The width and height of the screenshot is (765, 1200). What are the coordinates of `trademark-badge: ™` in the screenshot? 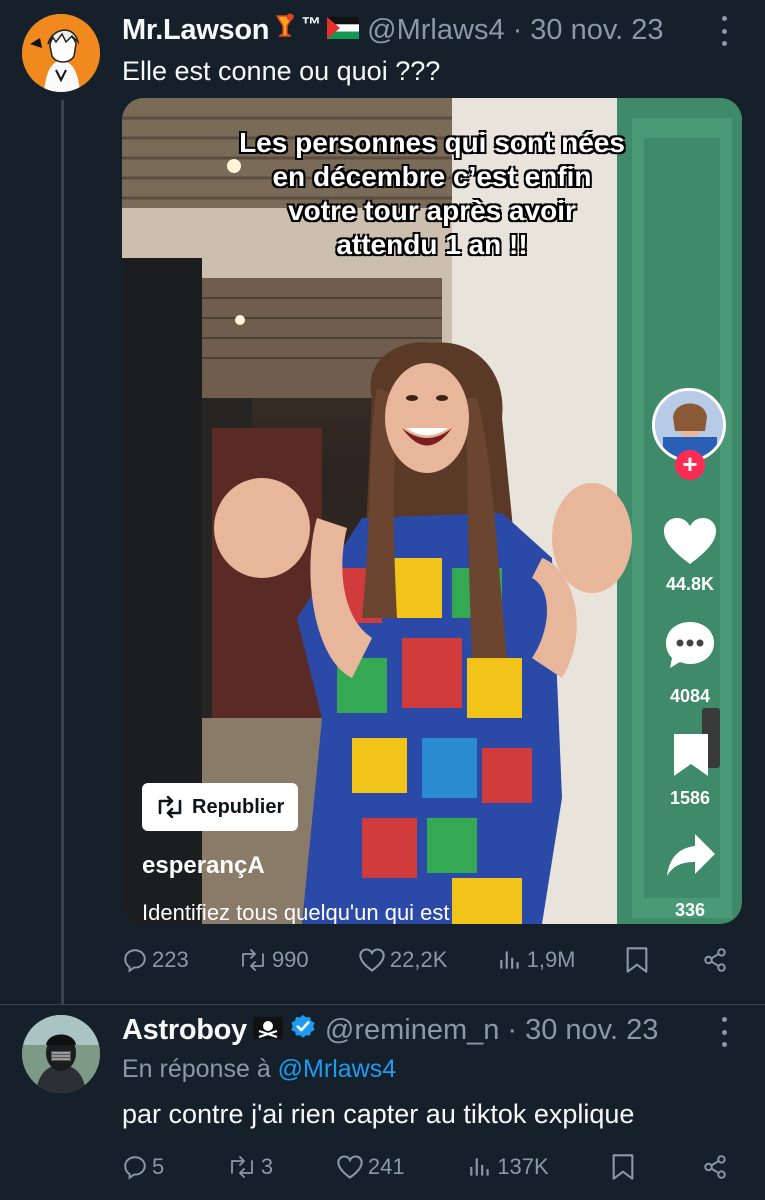 It's located at (311, 24).